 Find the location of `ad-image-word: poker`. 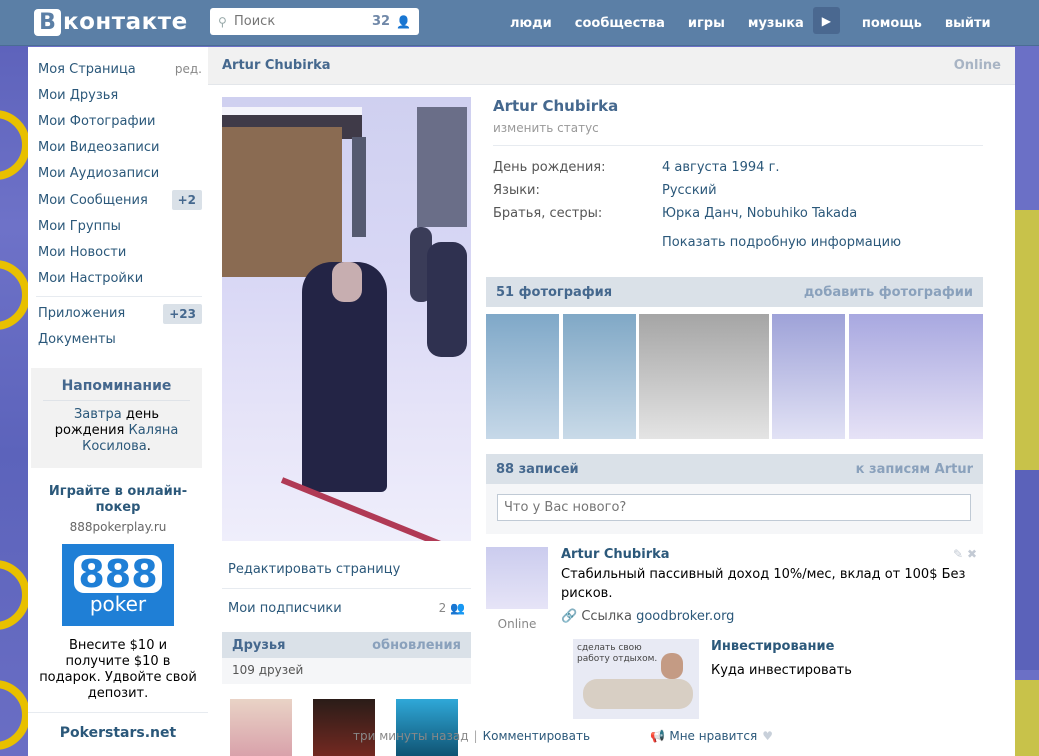

ad-image-word: poker is located at coordinates (118, 604).